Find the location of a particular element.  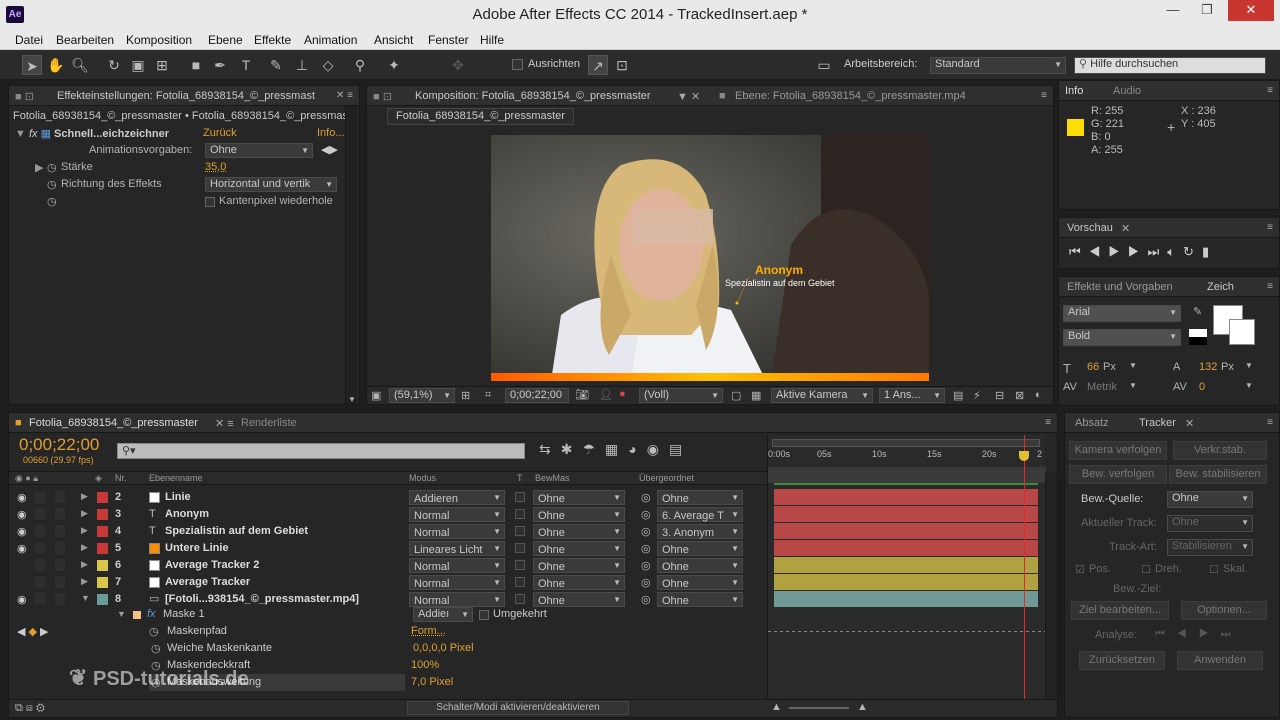

mask-path-keyframes is located at coordinates (907, 631).